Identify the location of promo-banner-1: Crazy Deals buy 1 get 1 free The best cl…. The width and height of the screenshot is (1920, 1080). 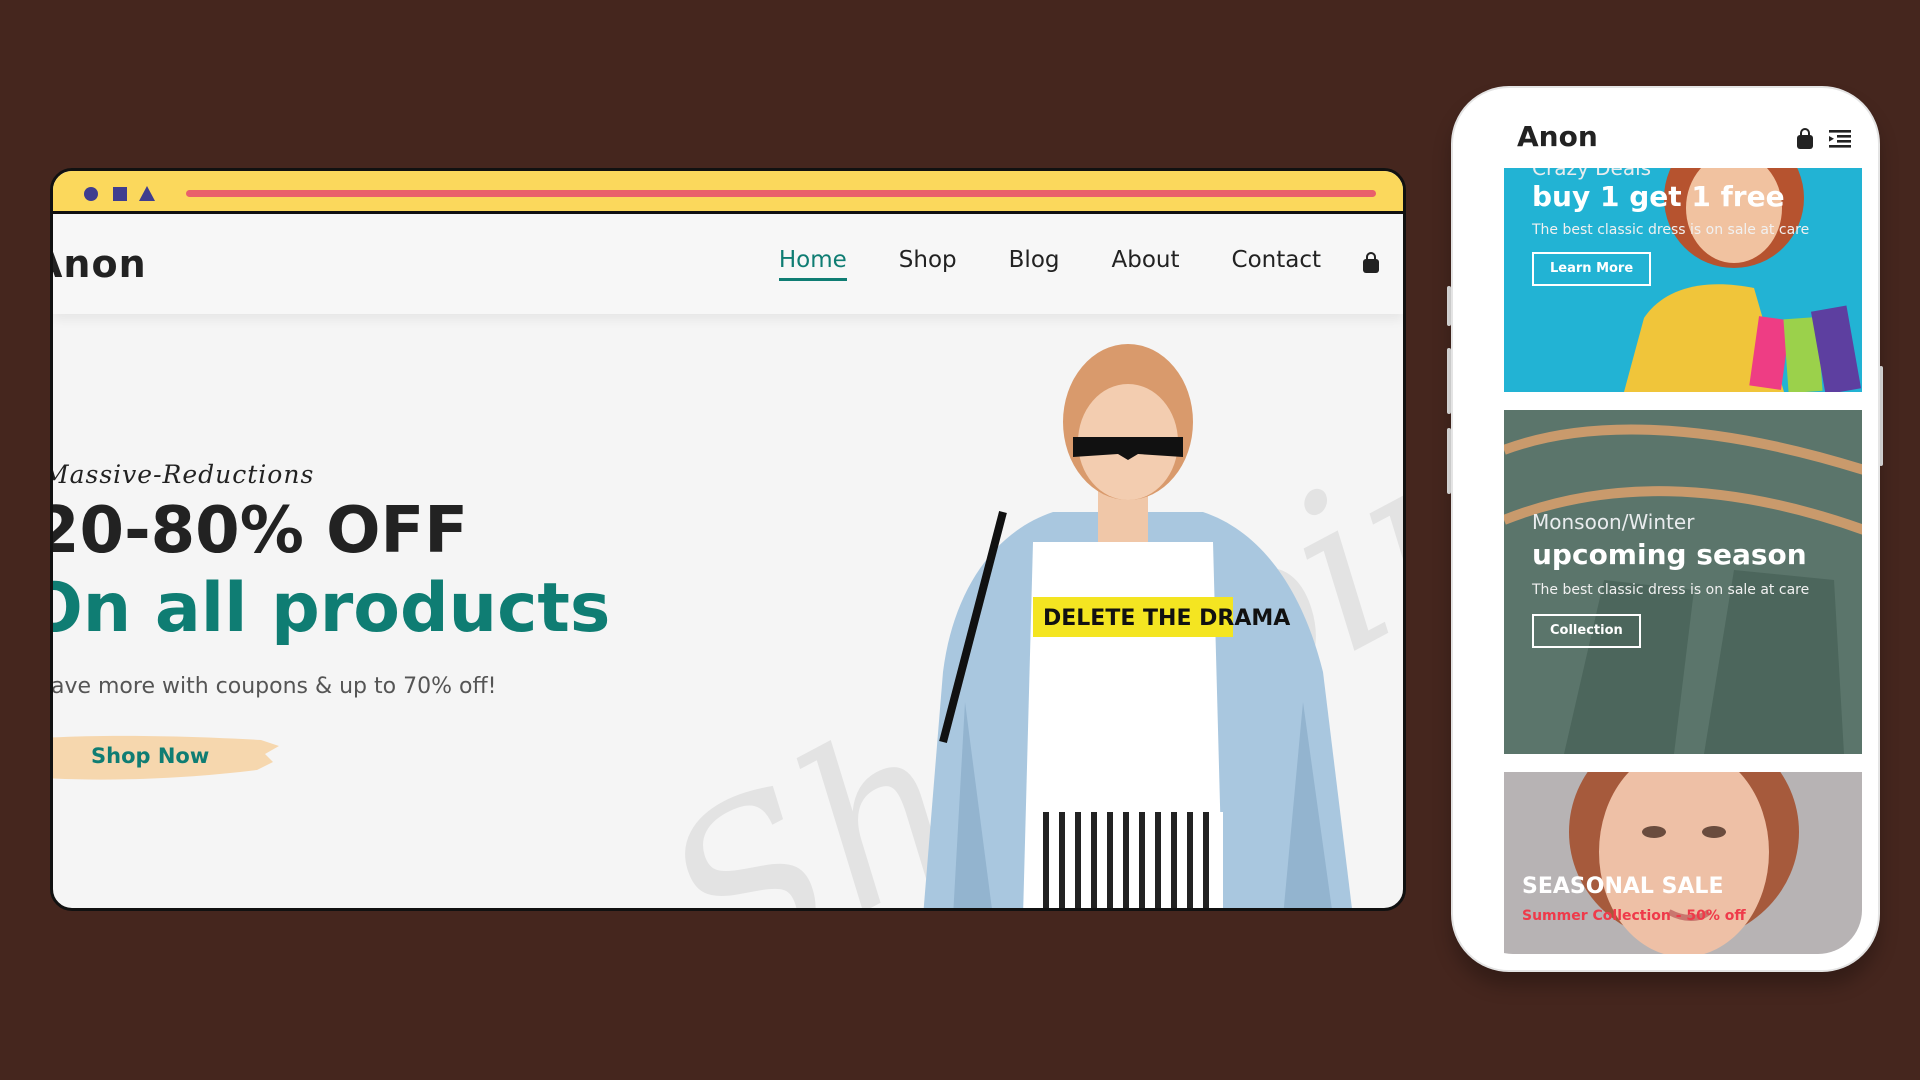
(1683, 280).